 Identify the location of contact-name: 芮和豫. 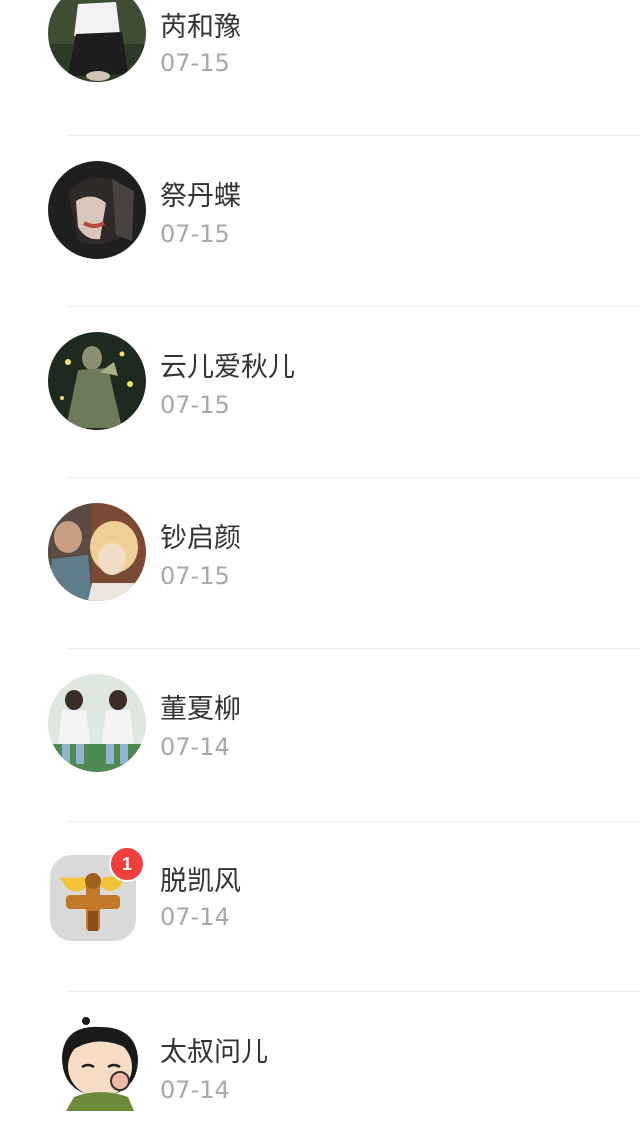
(200, 27).